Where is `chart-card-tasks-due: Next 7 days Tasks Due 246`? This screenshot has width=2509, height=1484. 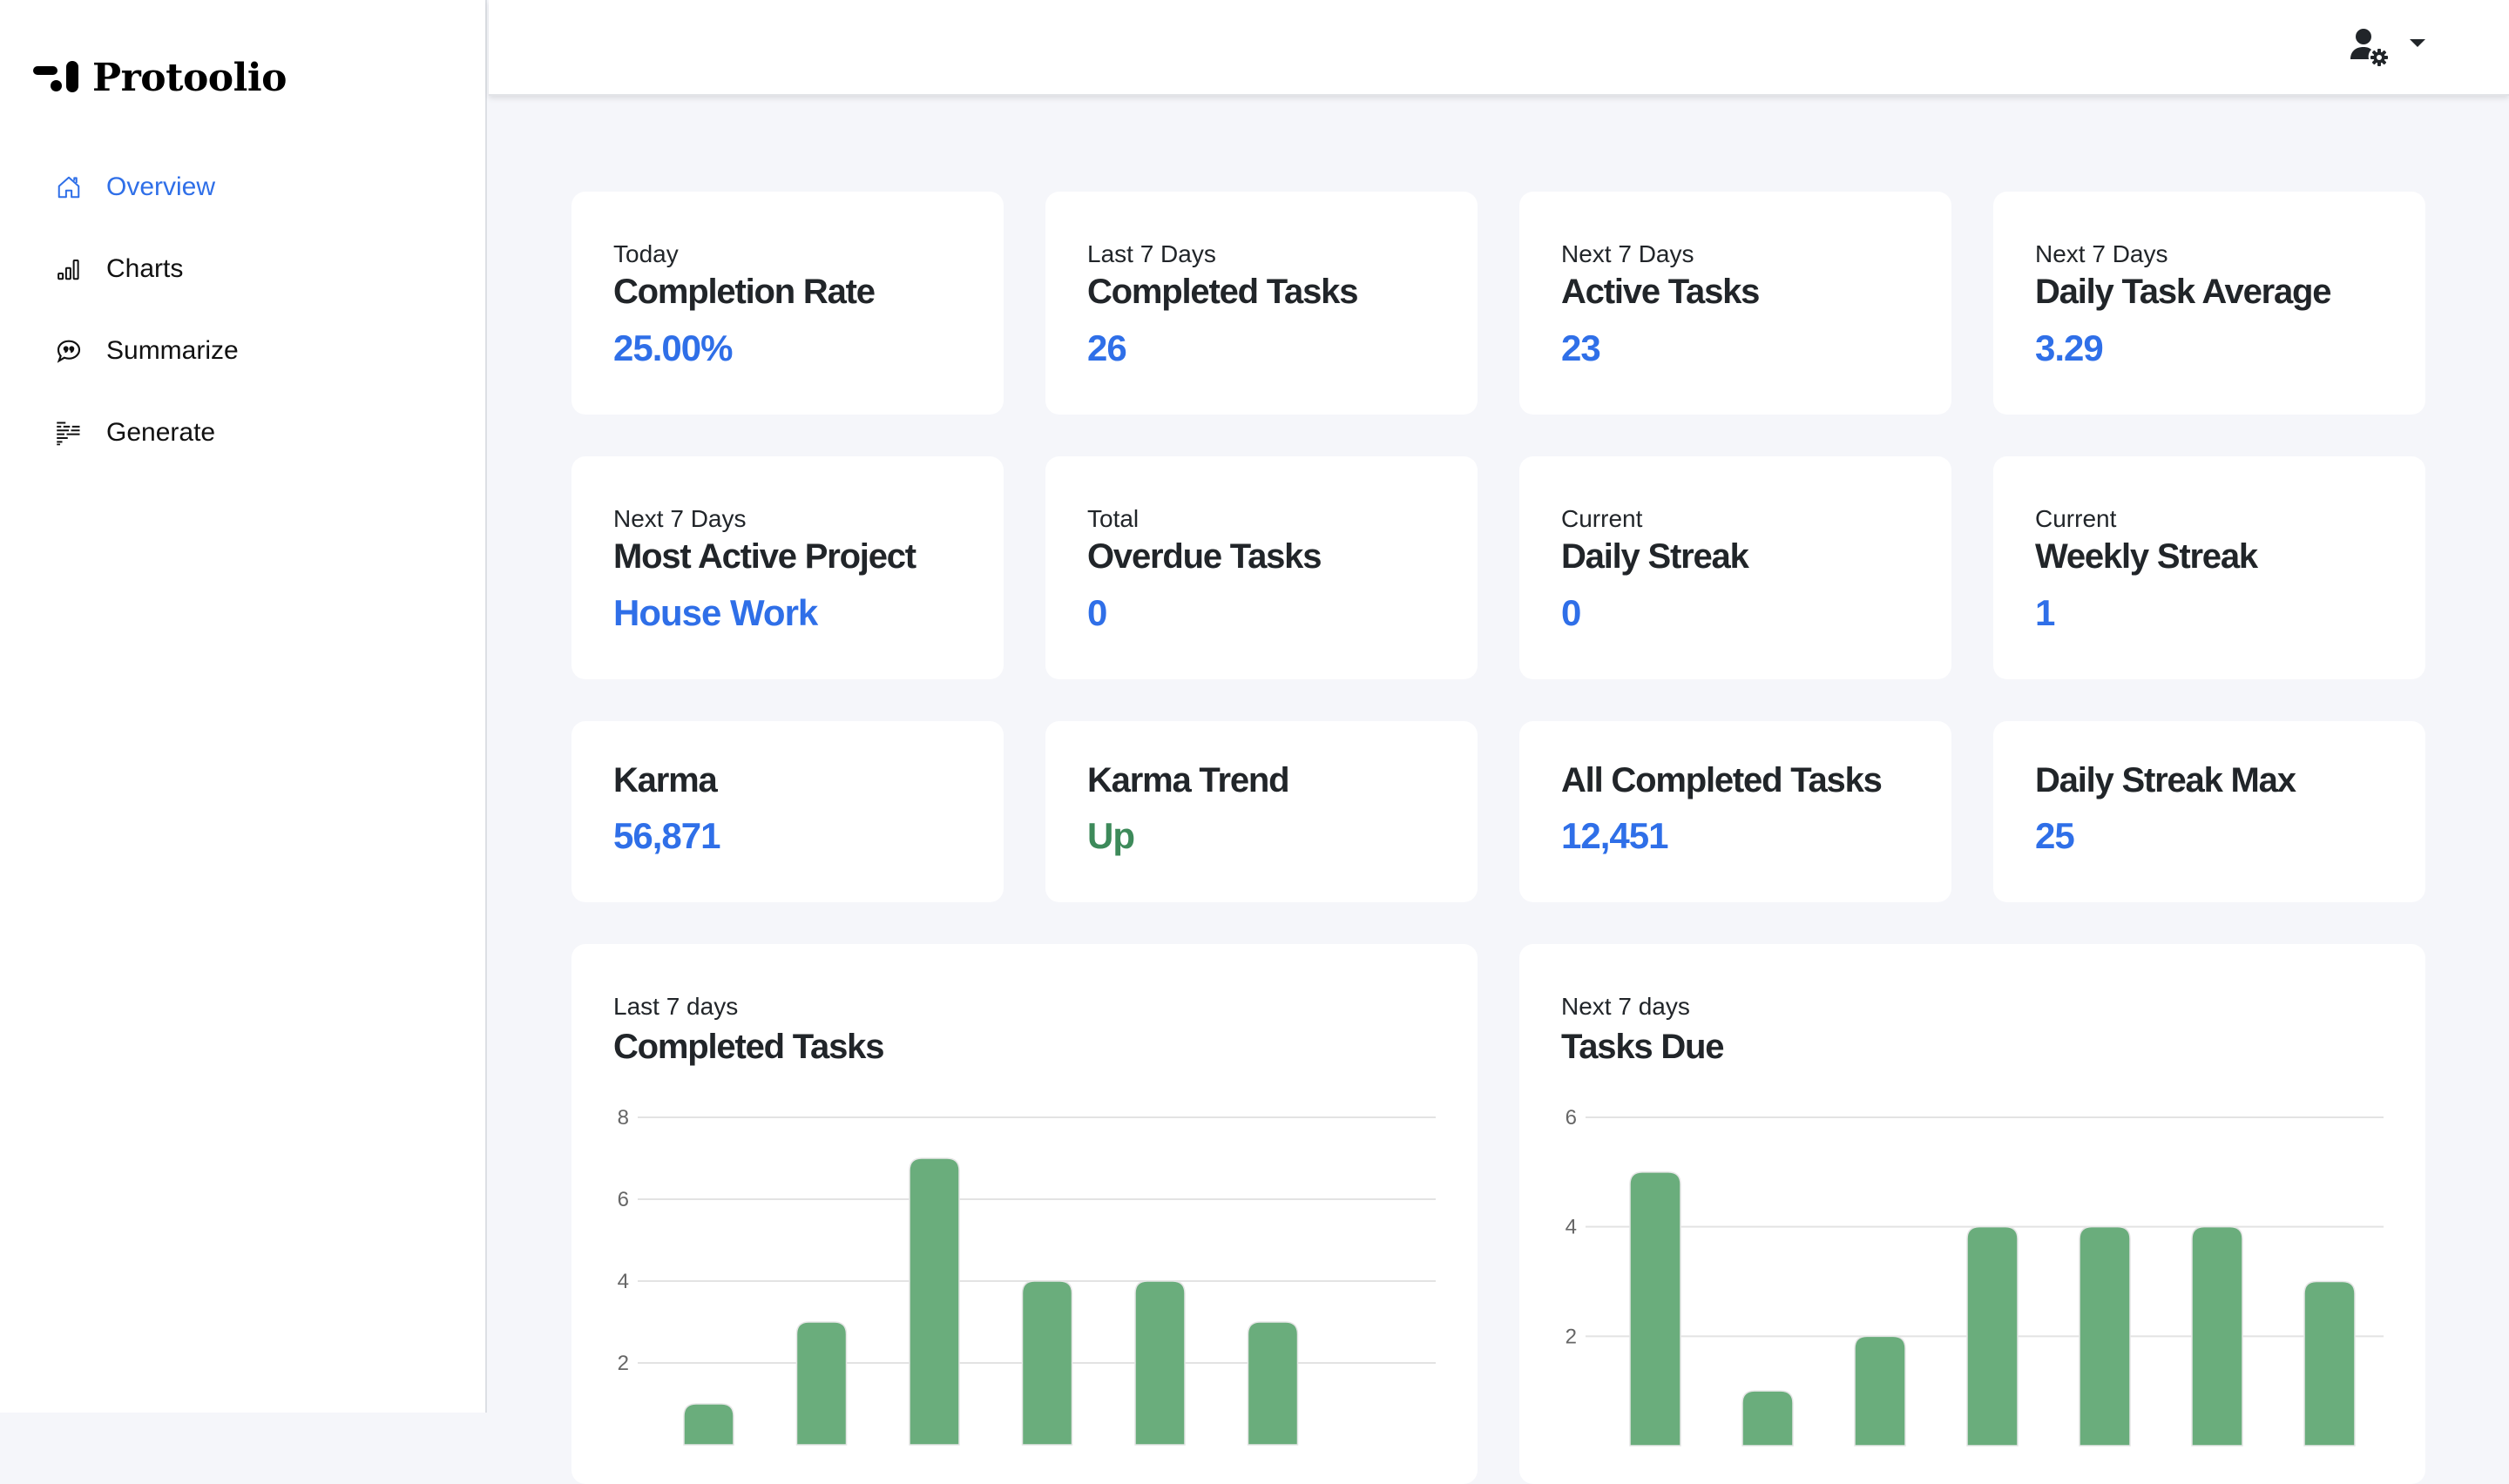 chart-card-tasks-due: Next 7 days Tasks Due 246 is located at coordinates (1972, 1214).